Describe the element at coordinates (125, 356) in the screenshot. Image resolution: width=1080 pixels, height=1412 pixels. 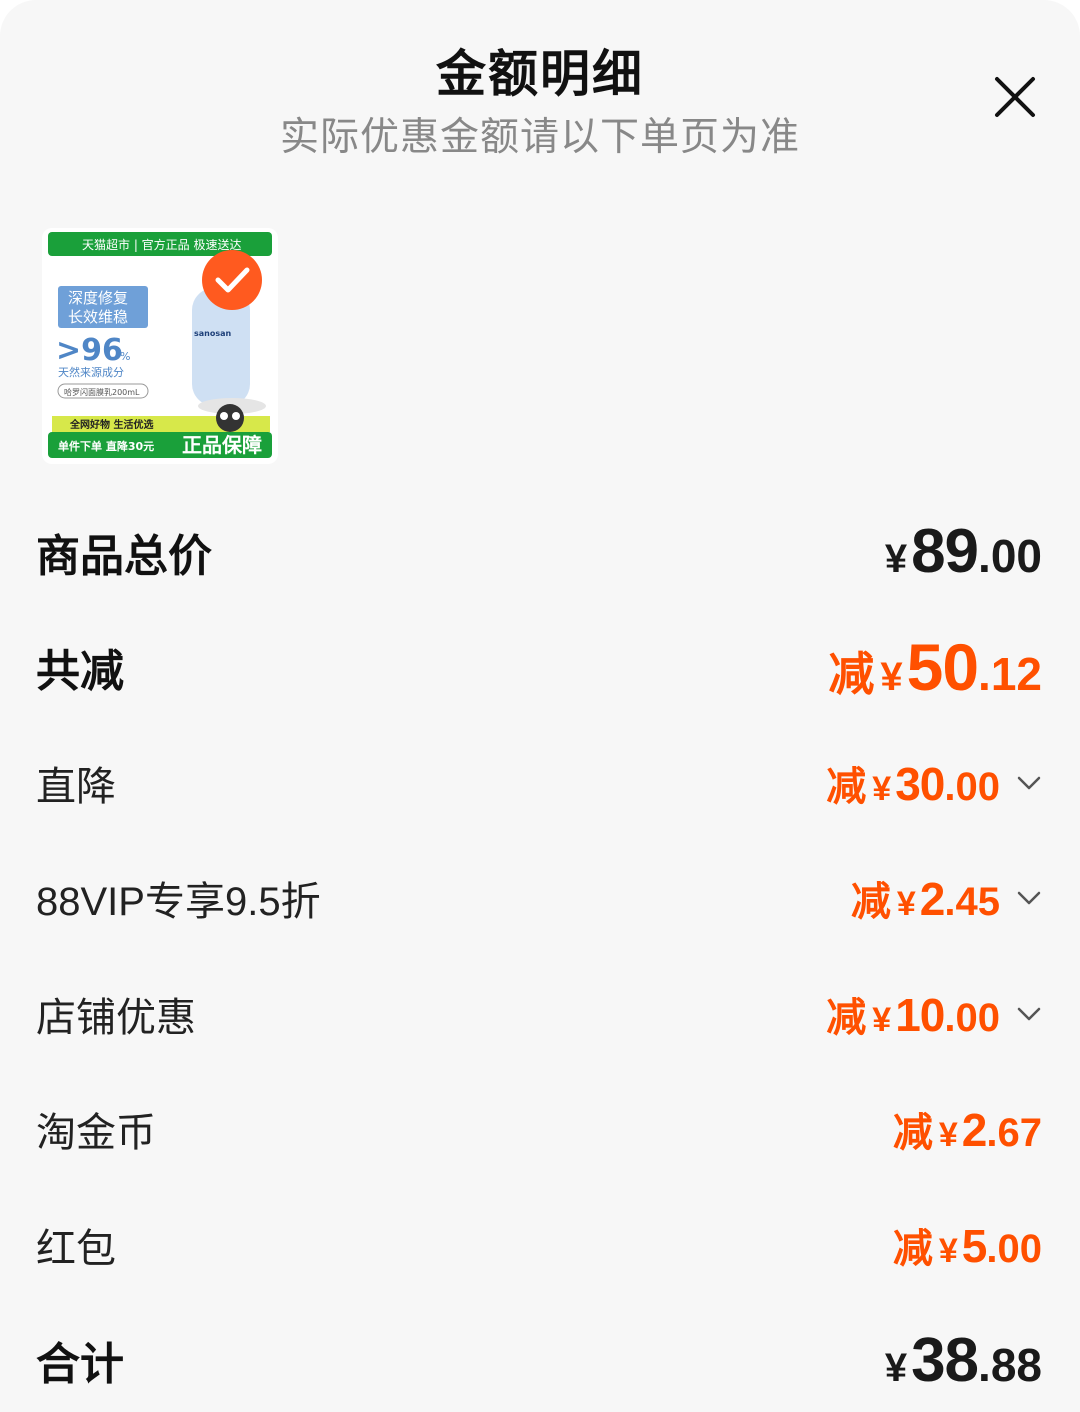
I see `percent-unit: %` at that location.